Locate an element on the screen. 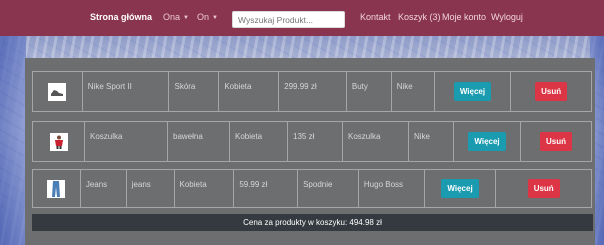  product-price: 135 zł is located at coordinates (315, 141).